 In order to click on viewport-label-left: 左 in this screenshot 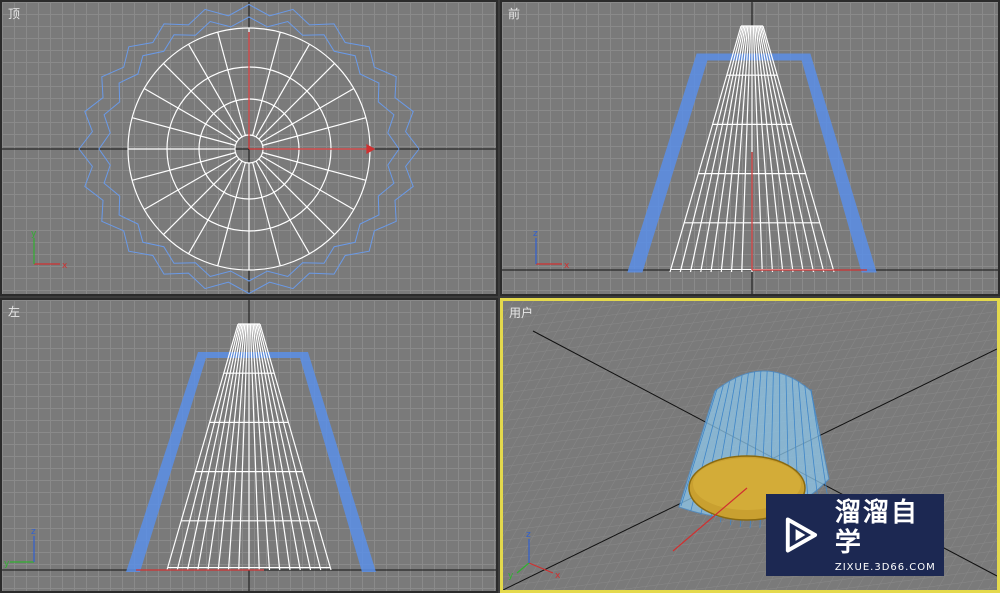, I will do `click(14, 312)`.